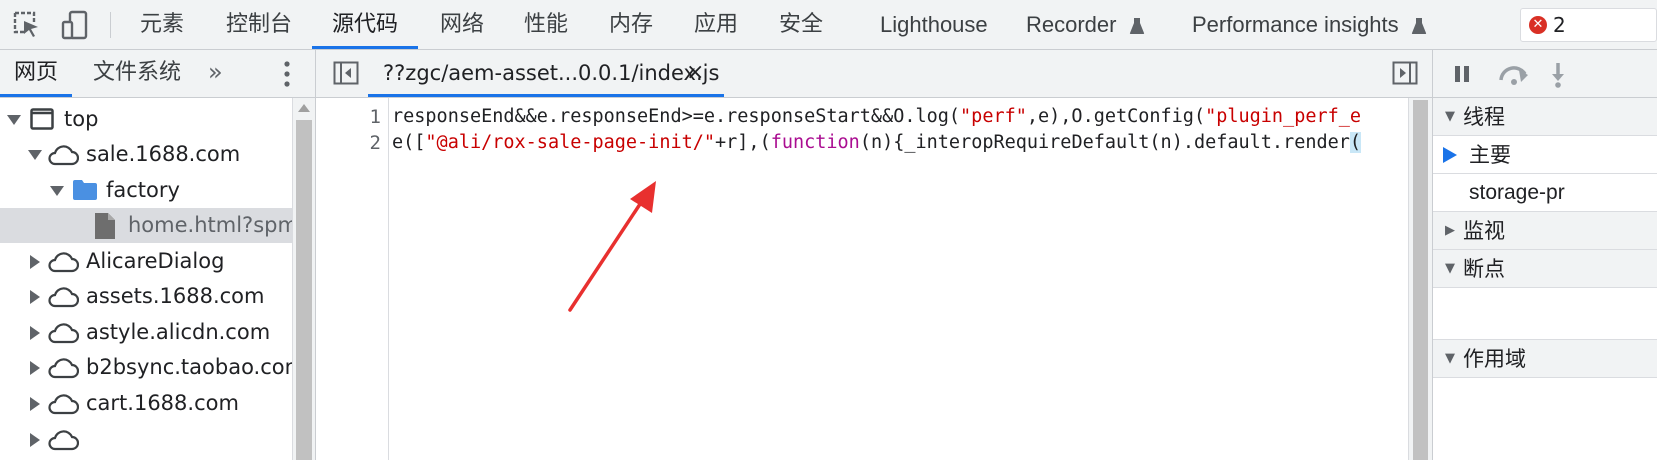 The width and height of the screenshot is (1657, 460). What do you see at coordinates (1494, 359) in the screenshot?
I see `section-scope-label: 作用域` at bounding box center [1494, 359].